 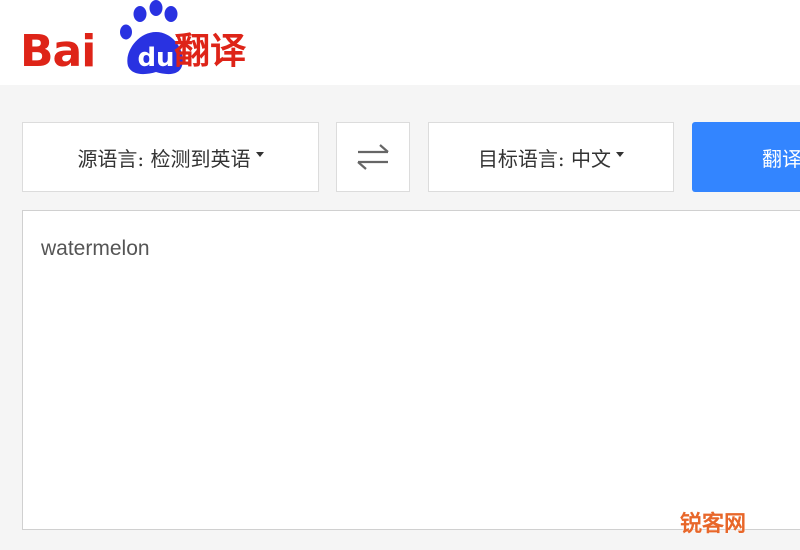 What do you see at coordinates (164, 158) in the screenshot?
I see `source-language-label: 源语言: 检测到英语` at bounding box center [164, 158].